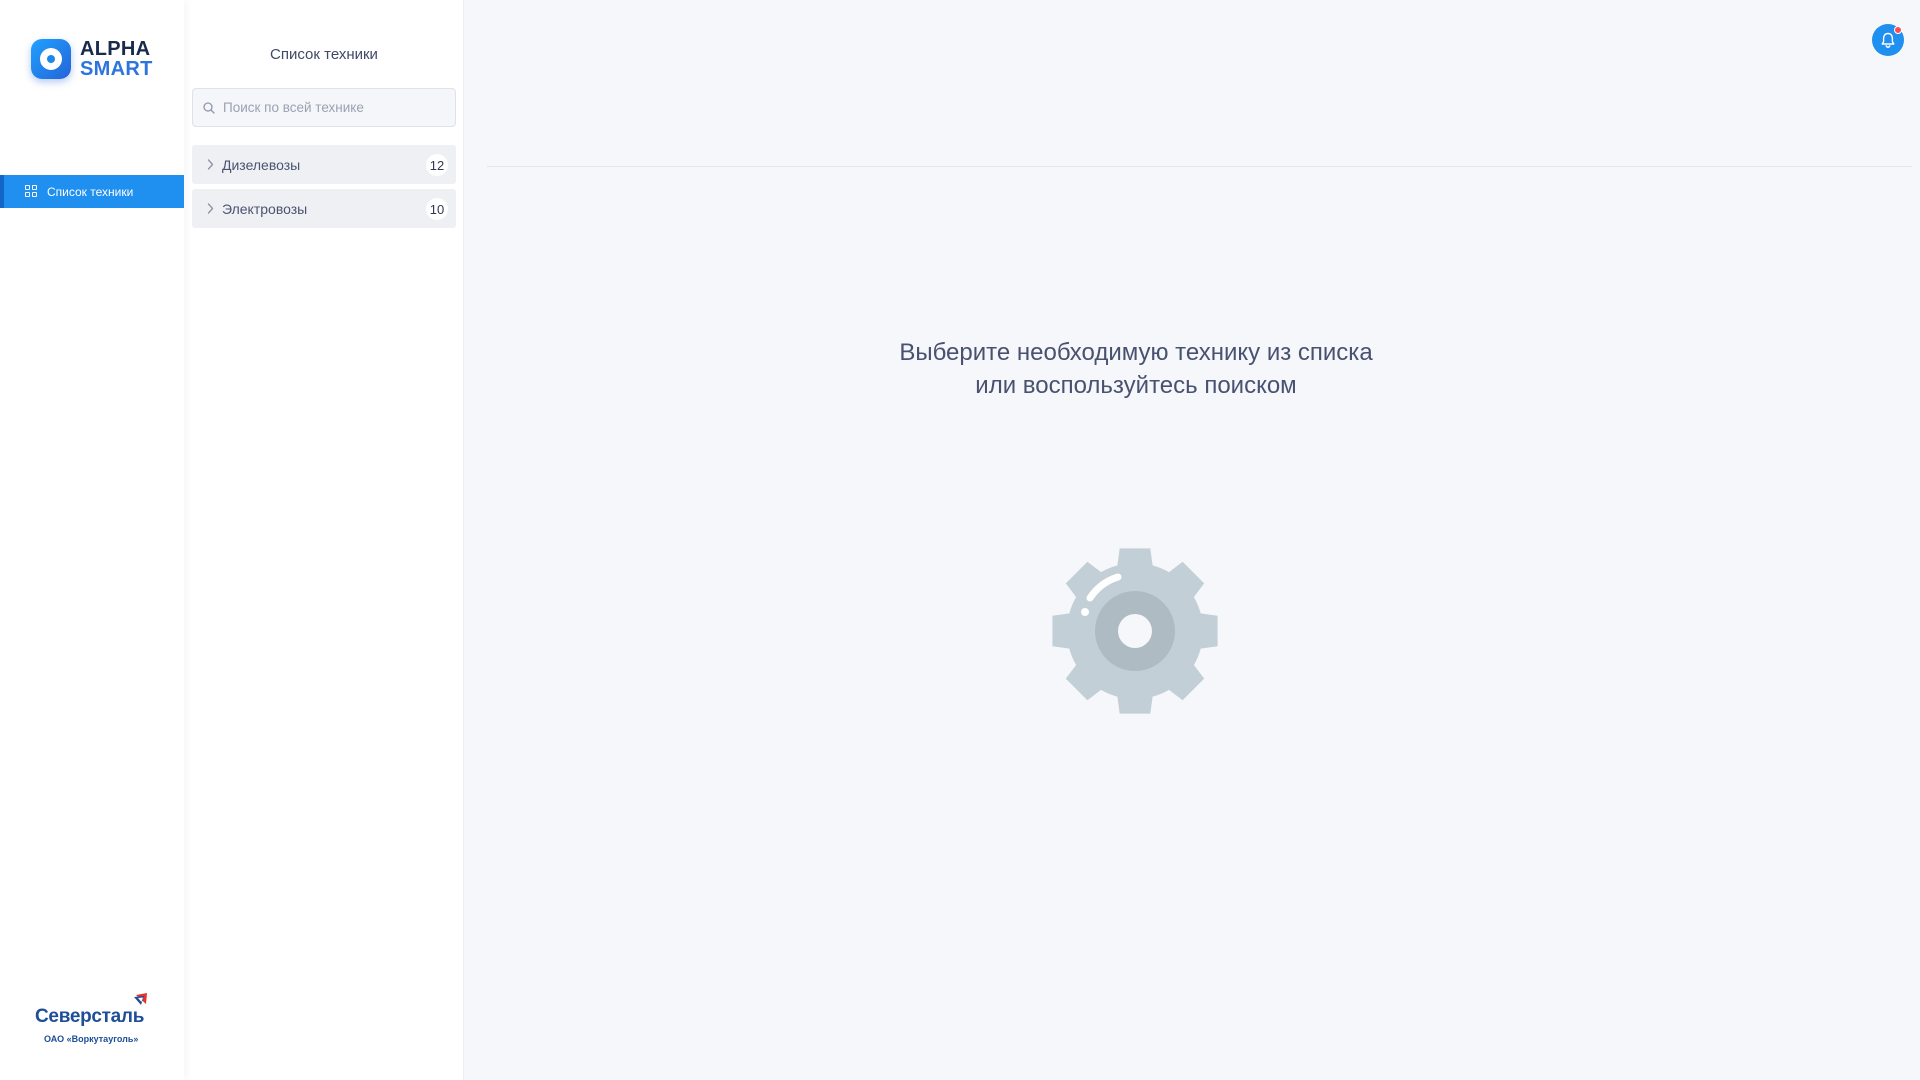  Describe the element at coordinates (437, 209) in the screenshot. I see `group-count-badge: 10` at that location.